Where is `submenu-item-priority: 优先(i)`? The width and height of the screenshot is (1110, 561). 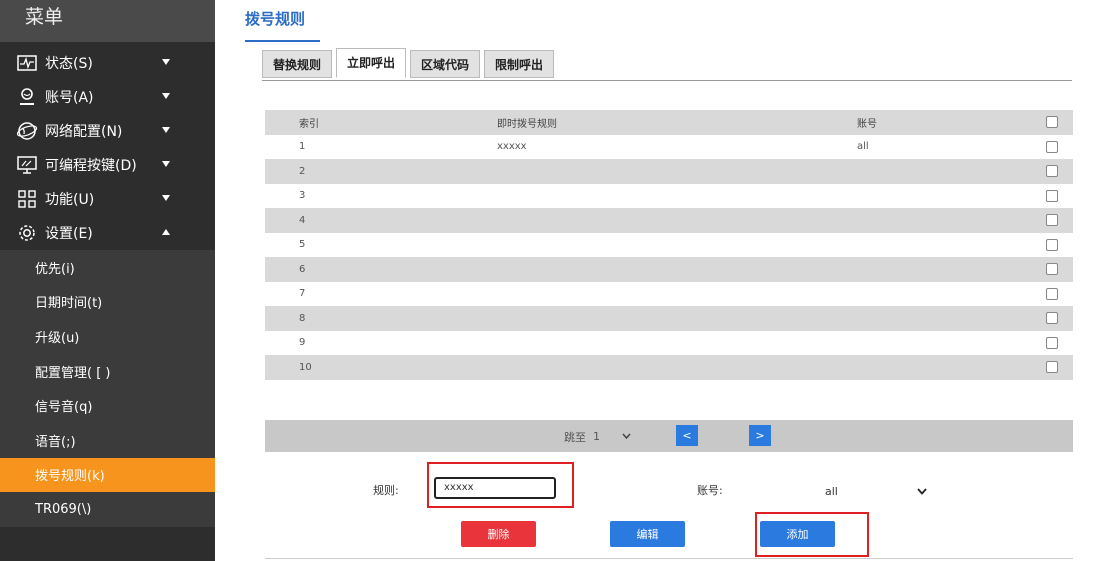 submenu-item-priority: 优先(i) is located at coordinates (107, 267).